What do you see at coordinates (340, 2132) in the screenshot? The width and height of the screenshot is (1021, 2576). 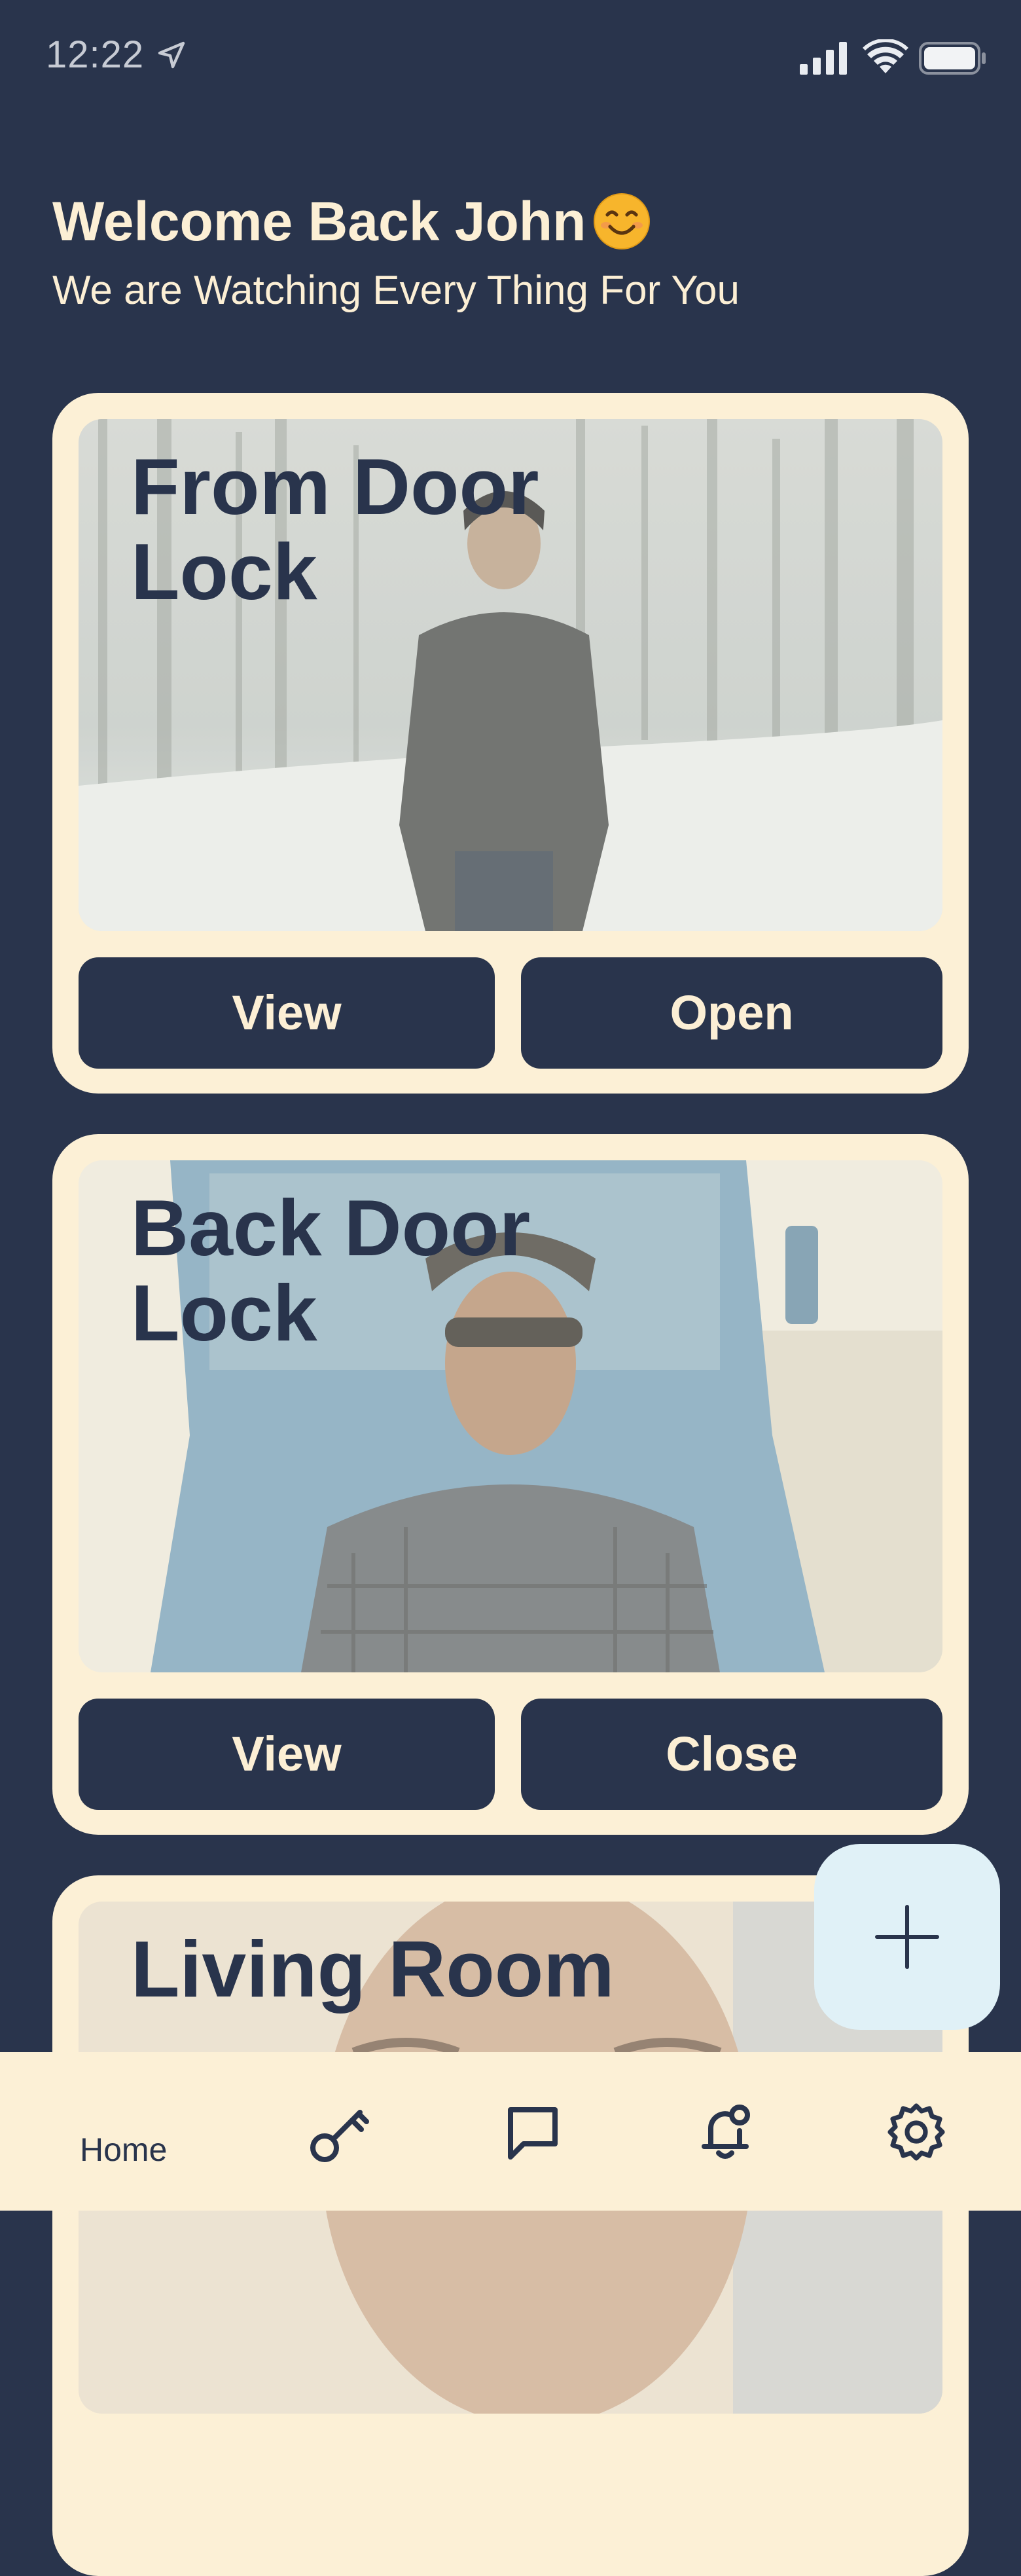 I see `key-icon` at bounding box center [340, 2132].